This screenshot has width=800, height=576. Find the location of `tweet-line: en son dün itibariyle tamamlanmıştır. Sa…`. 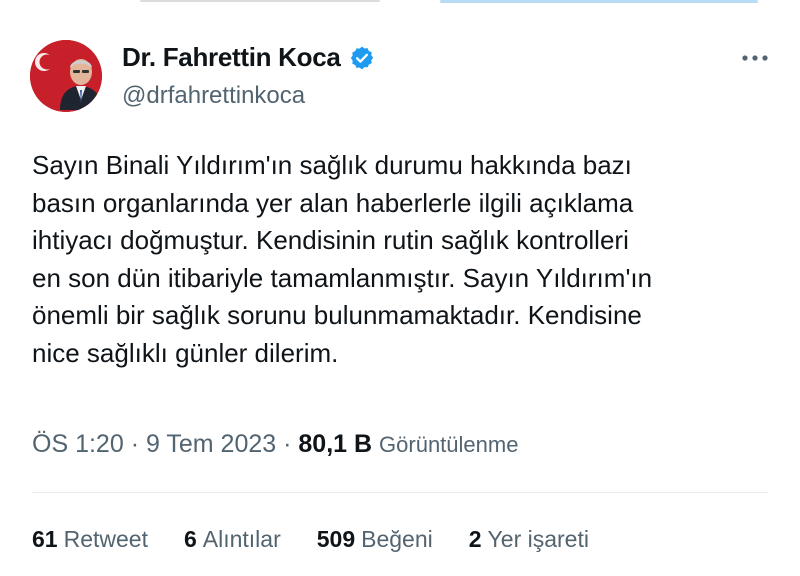

tweet-line: en son dün itibariyle tamamlanmıştır. Sa… is located at coordinates (342, 277).